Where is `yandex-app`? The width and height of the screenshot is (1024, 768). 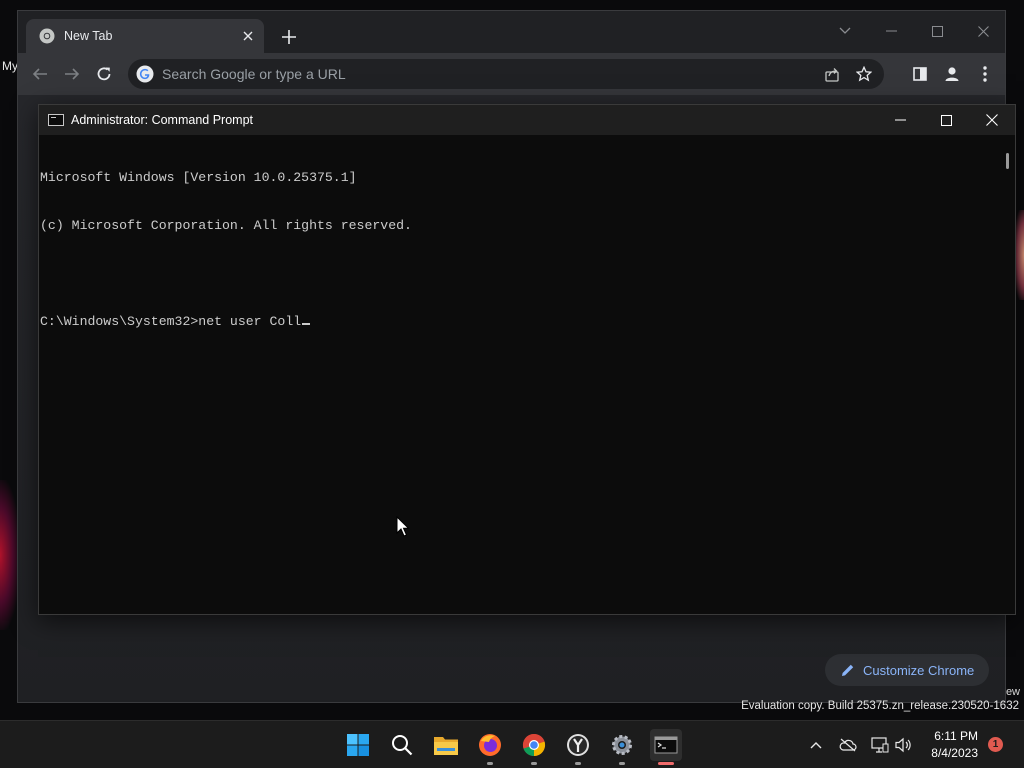
yandex-app is located at coordinates (578, 747).